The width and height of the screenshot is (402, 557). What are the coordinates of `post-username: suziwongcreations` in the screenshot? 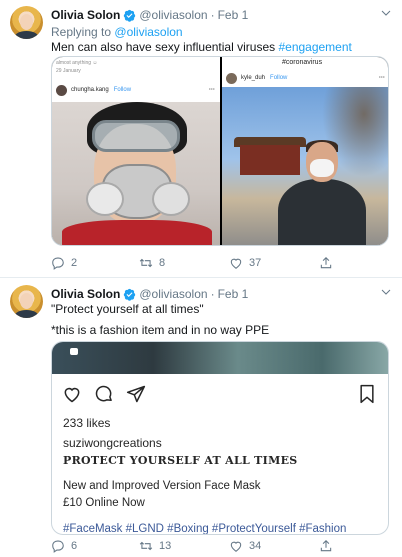 It's located at (112, 443).